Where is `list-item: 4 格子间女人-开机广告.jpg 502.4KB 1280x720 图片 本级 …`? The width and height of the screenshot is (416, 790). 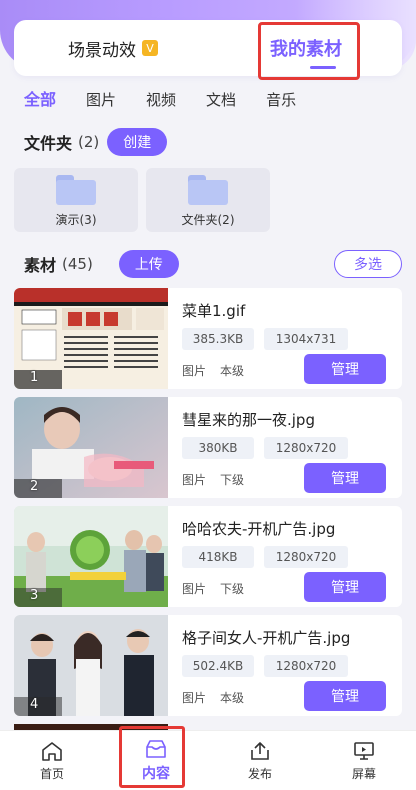
list-item: 4 格子间女人-开机广告.jpg 502.4KB 1280x720 图片 本级 … is located at coordinates (208, 665).